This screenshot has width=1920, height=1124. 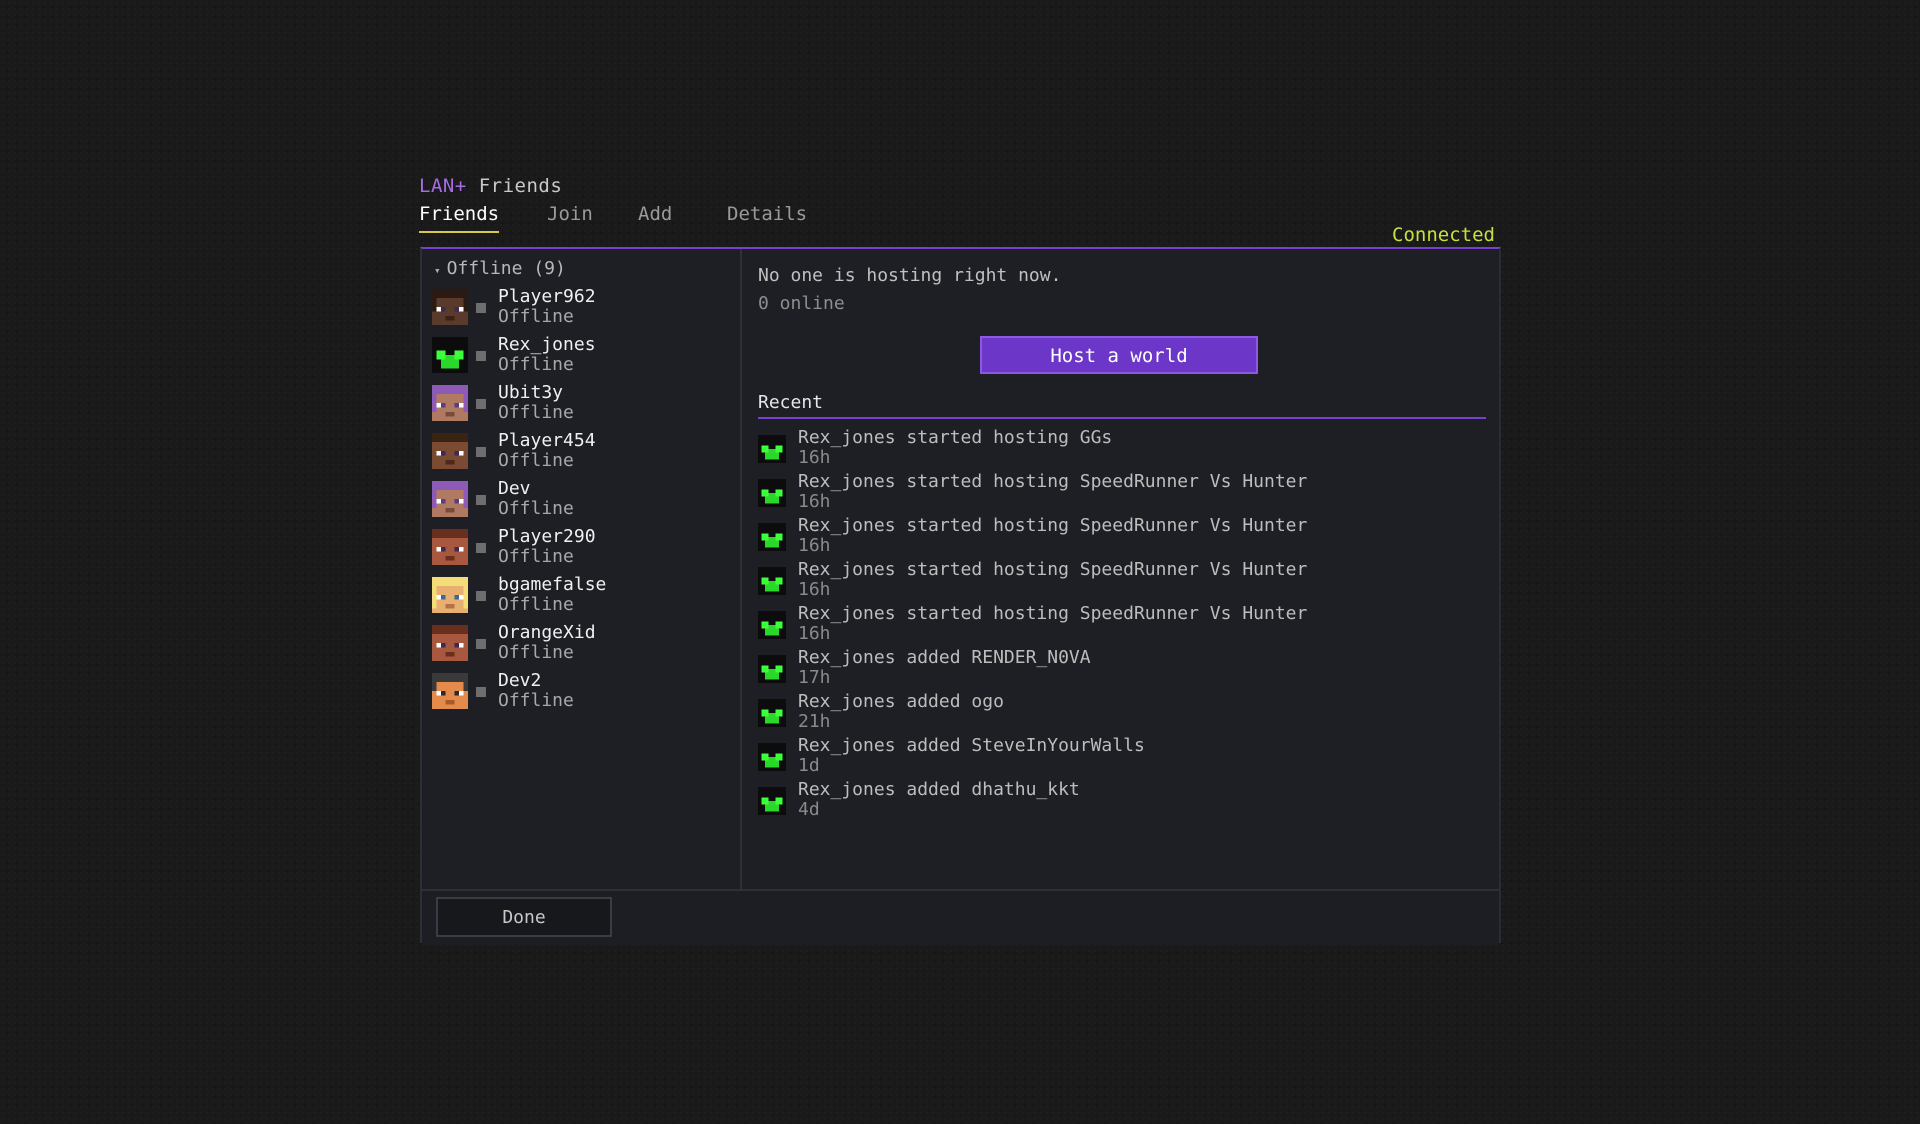 I want to click on friend-row: Dev Offline, so click(x=582, y=500).